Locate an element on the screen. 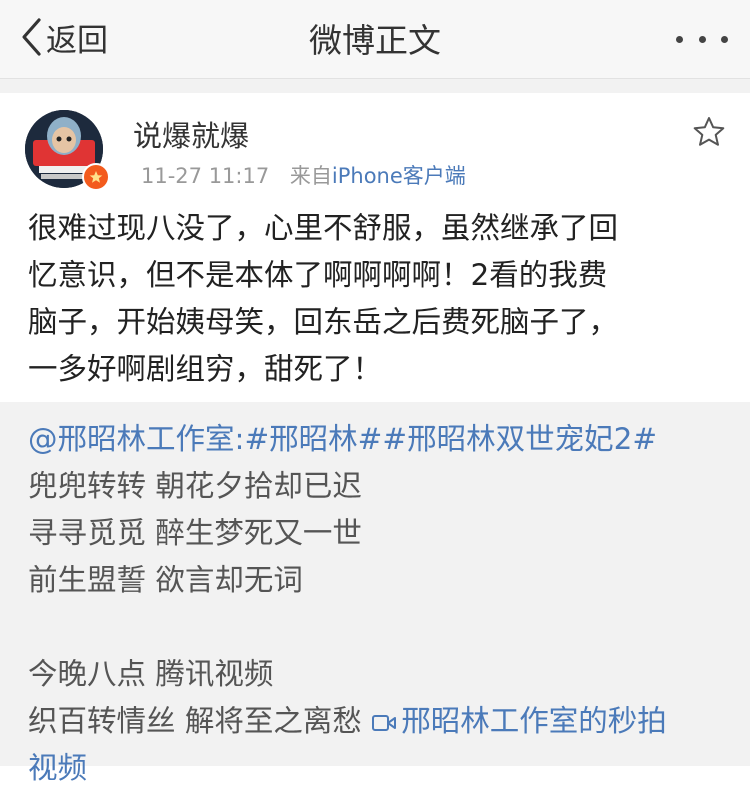 Image resolution: width=750 pixels, height=792 pixels. more-button is located at coordinates (702, 39).